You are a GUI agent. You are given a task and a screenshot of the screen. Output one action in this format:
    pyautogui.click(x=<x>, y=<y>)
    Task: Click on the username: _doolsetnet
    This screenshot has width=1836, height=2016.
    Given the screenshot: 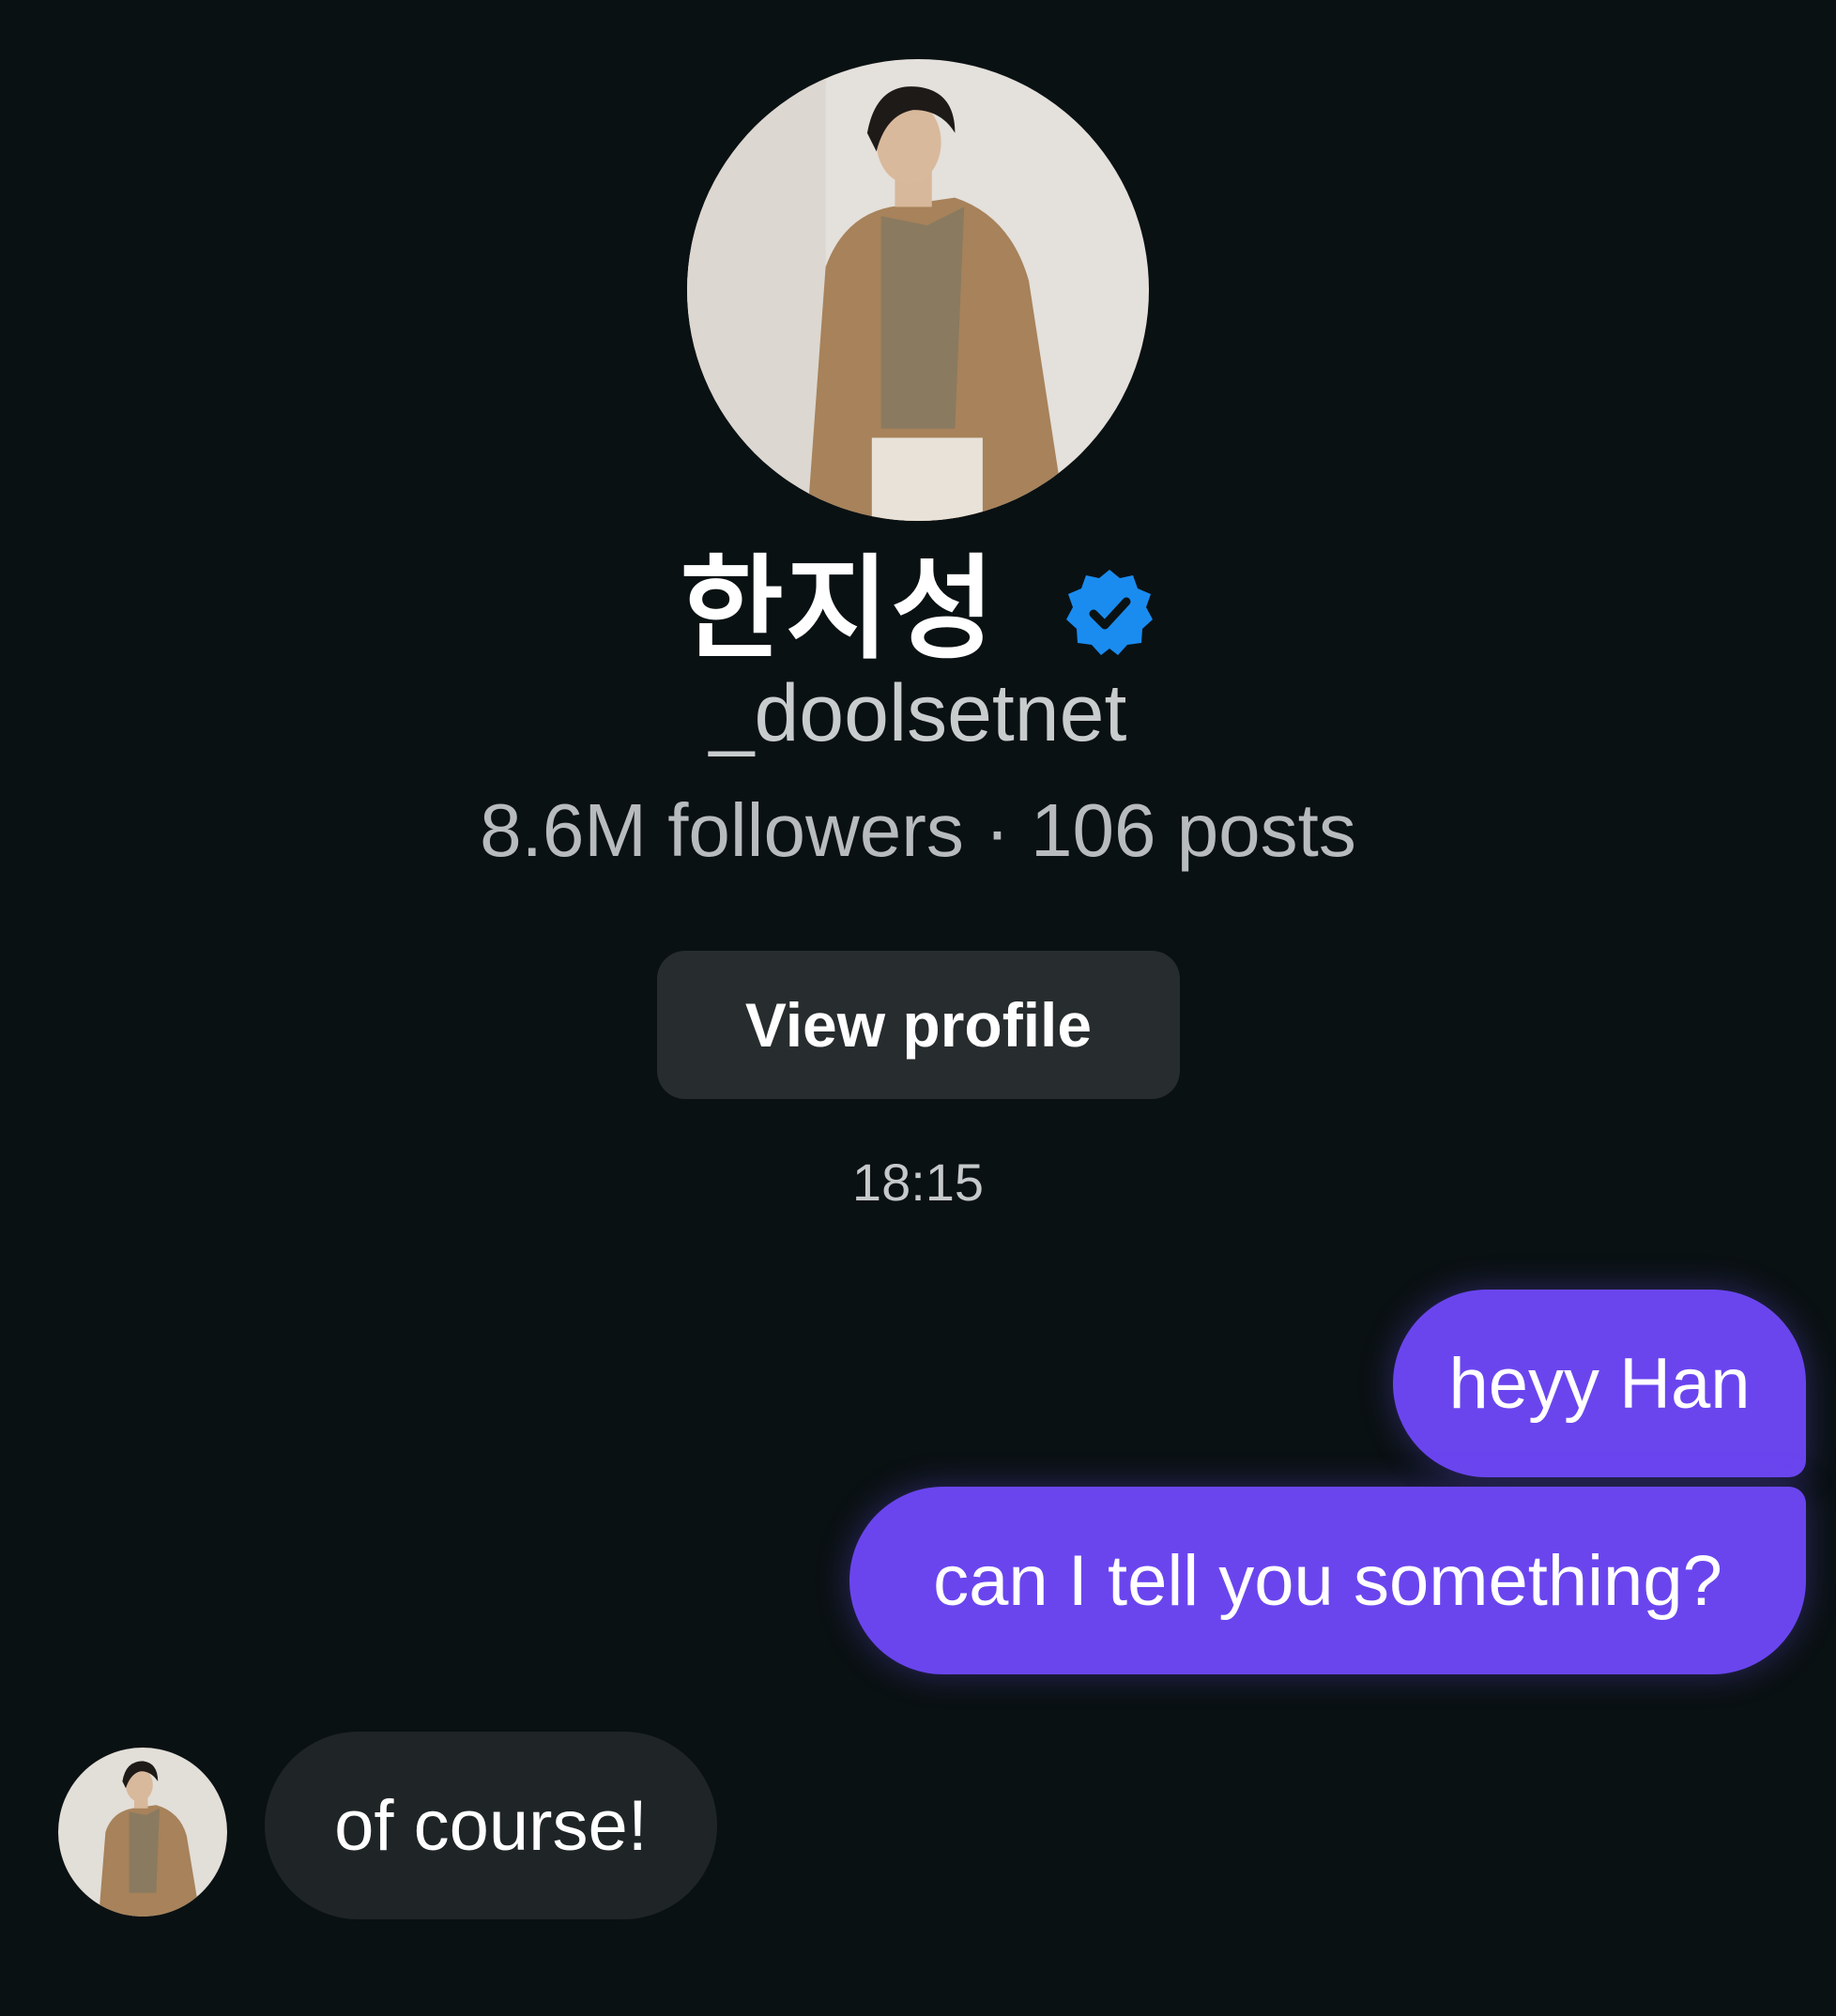 What is the action you would take?
    pyautogui.click(x=918, y=713)
    